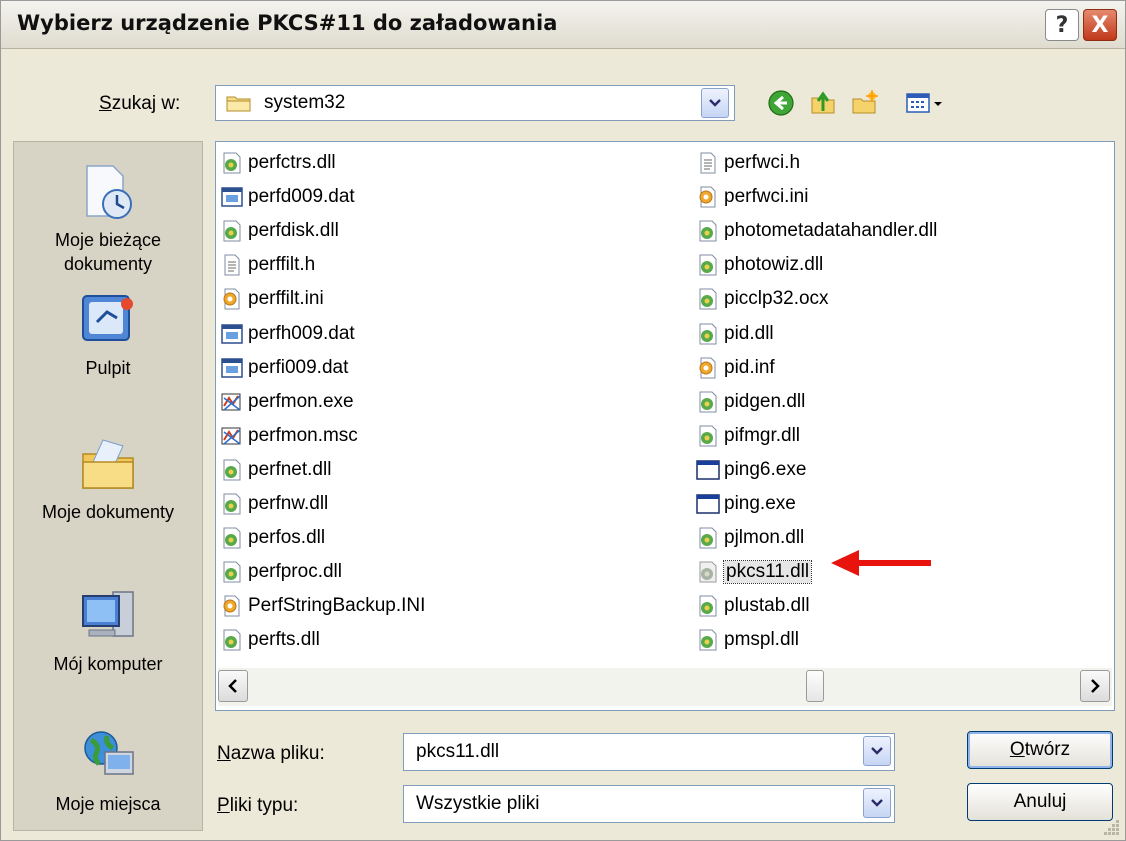 The height and width of the screenshot is (841, 1126). Describe the element at coordinates (877, 803) in the screenshot. I see `filetype-dropdown-button` at that location.